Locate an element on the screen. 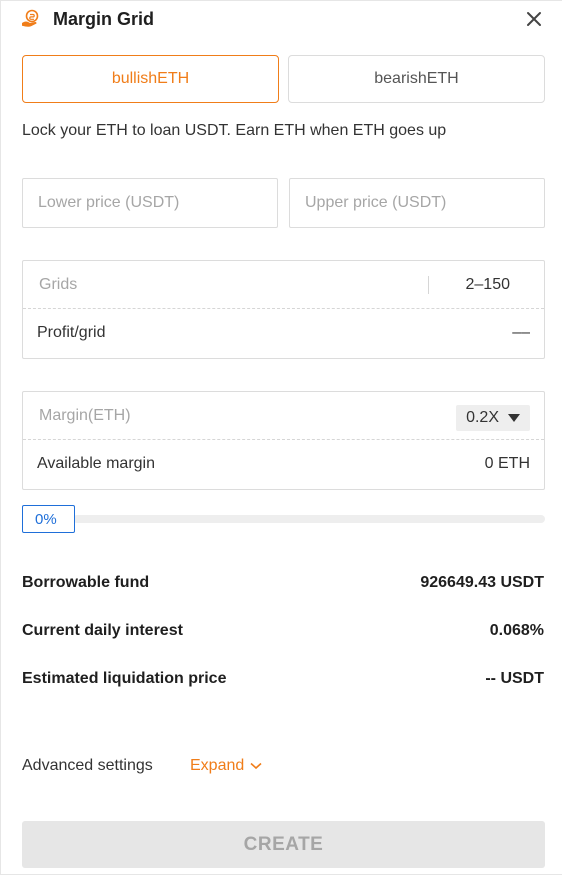 The image size is (562, 875). available-margin-row: Available margin 0 ETH is located at coordinates (283, 464).